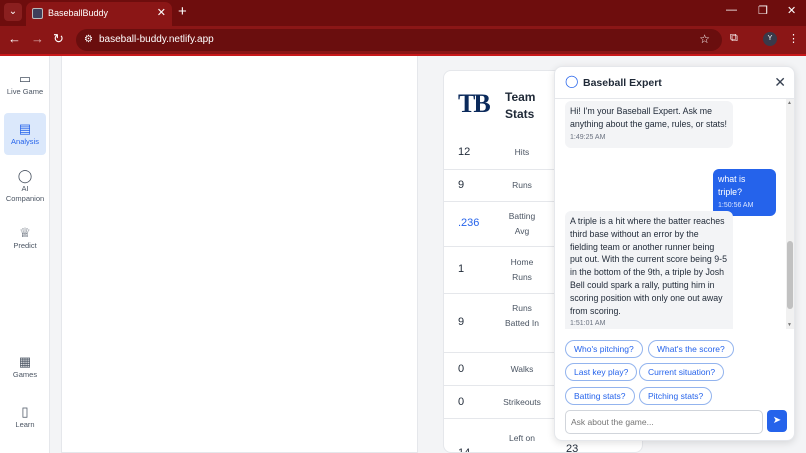 The width and height of the screenshot is (806, 453). What do you see at coordinates (704, 39) in the screenshot?
I see `bookmark-star-icon: ☆` at bounding box center [704, 39].